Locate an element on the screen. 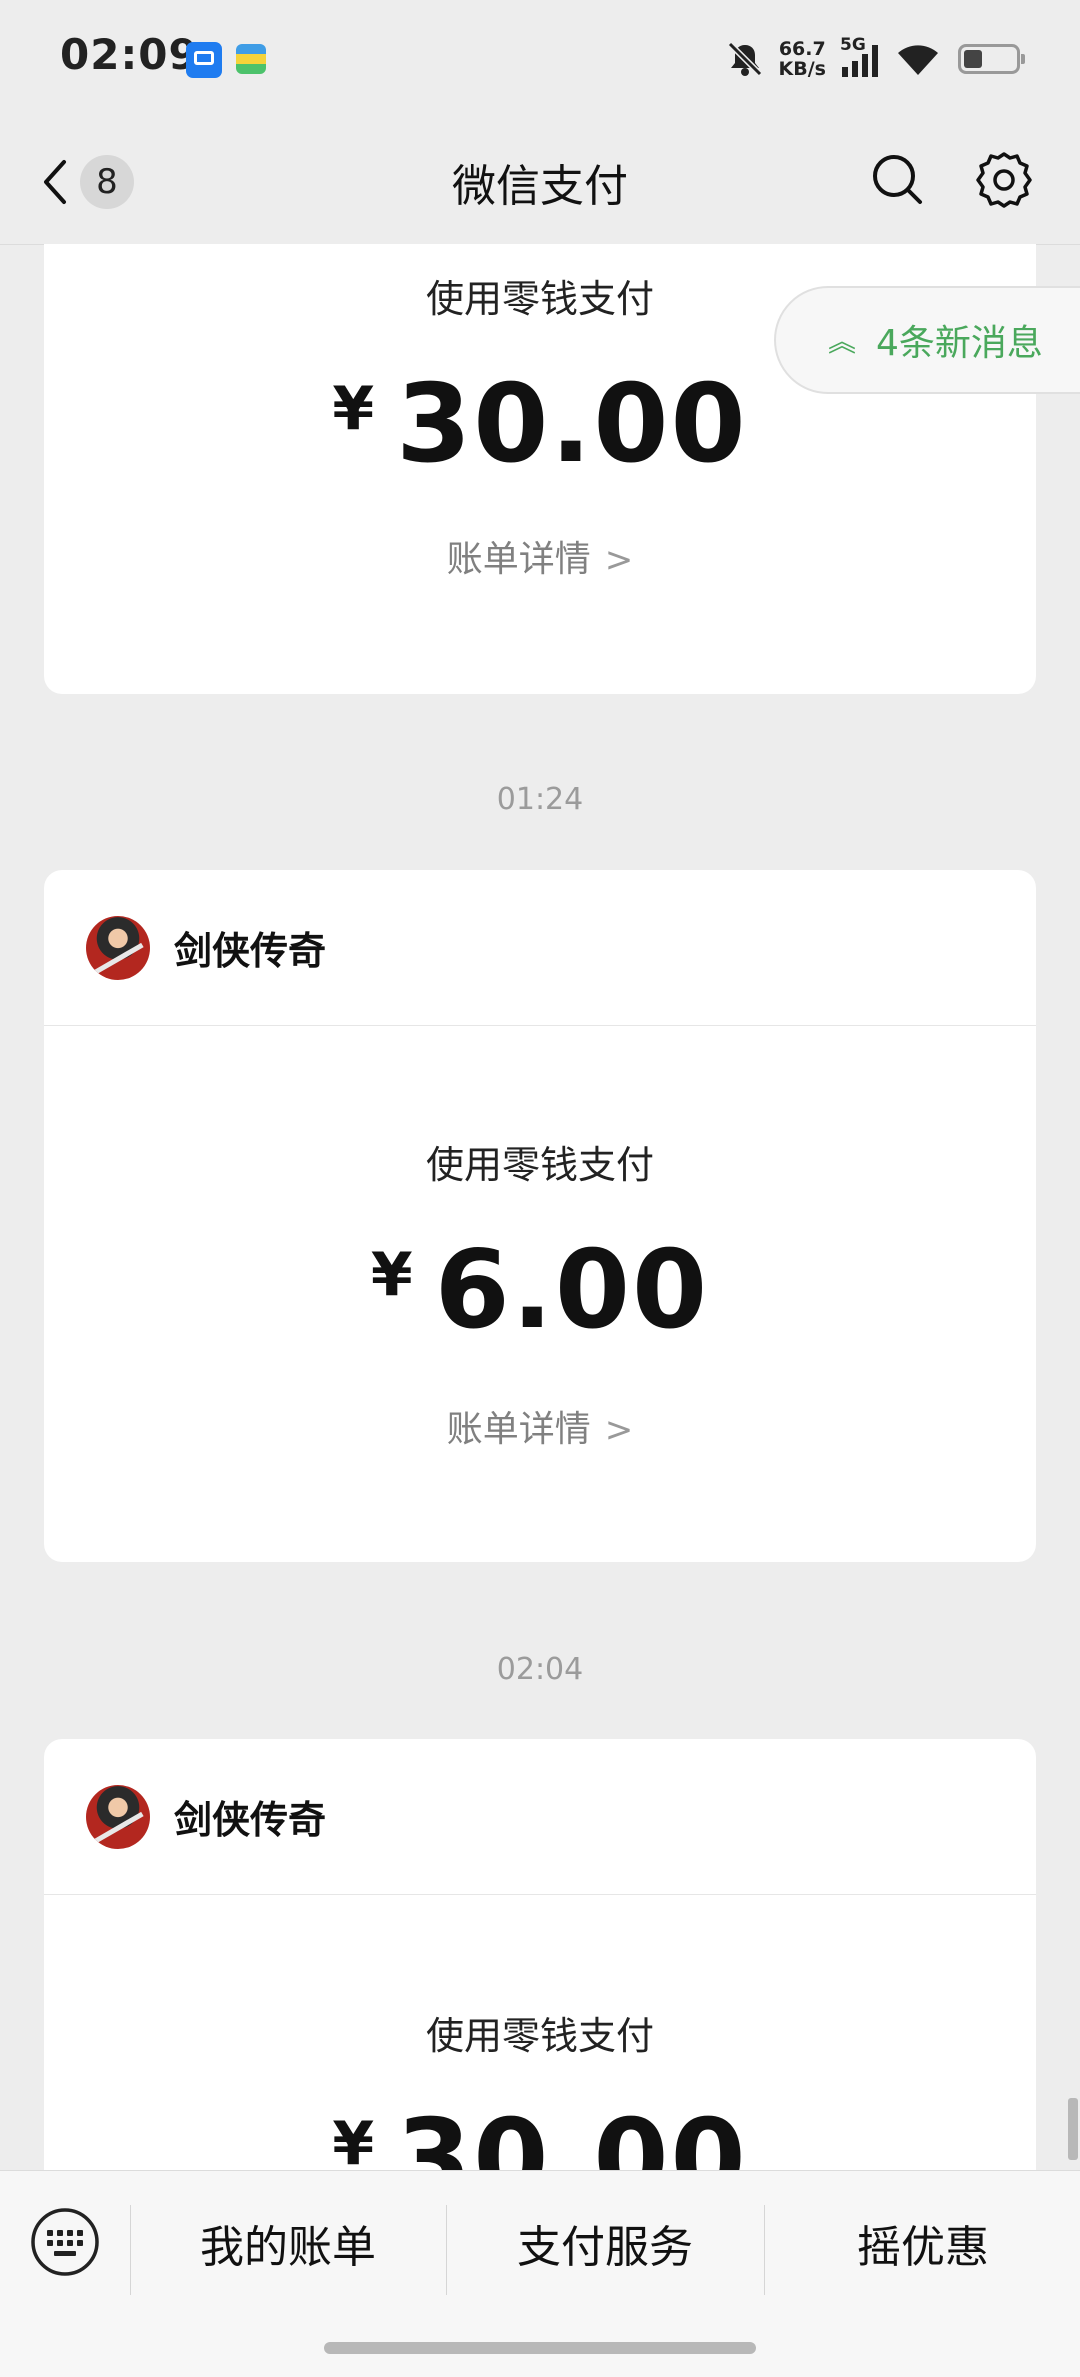 The image size is (1080, 2377). scrollbar-thumb is located at coordinates (1073, 2129).